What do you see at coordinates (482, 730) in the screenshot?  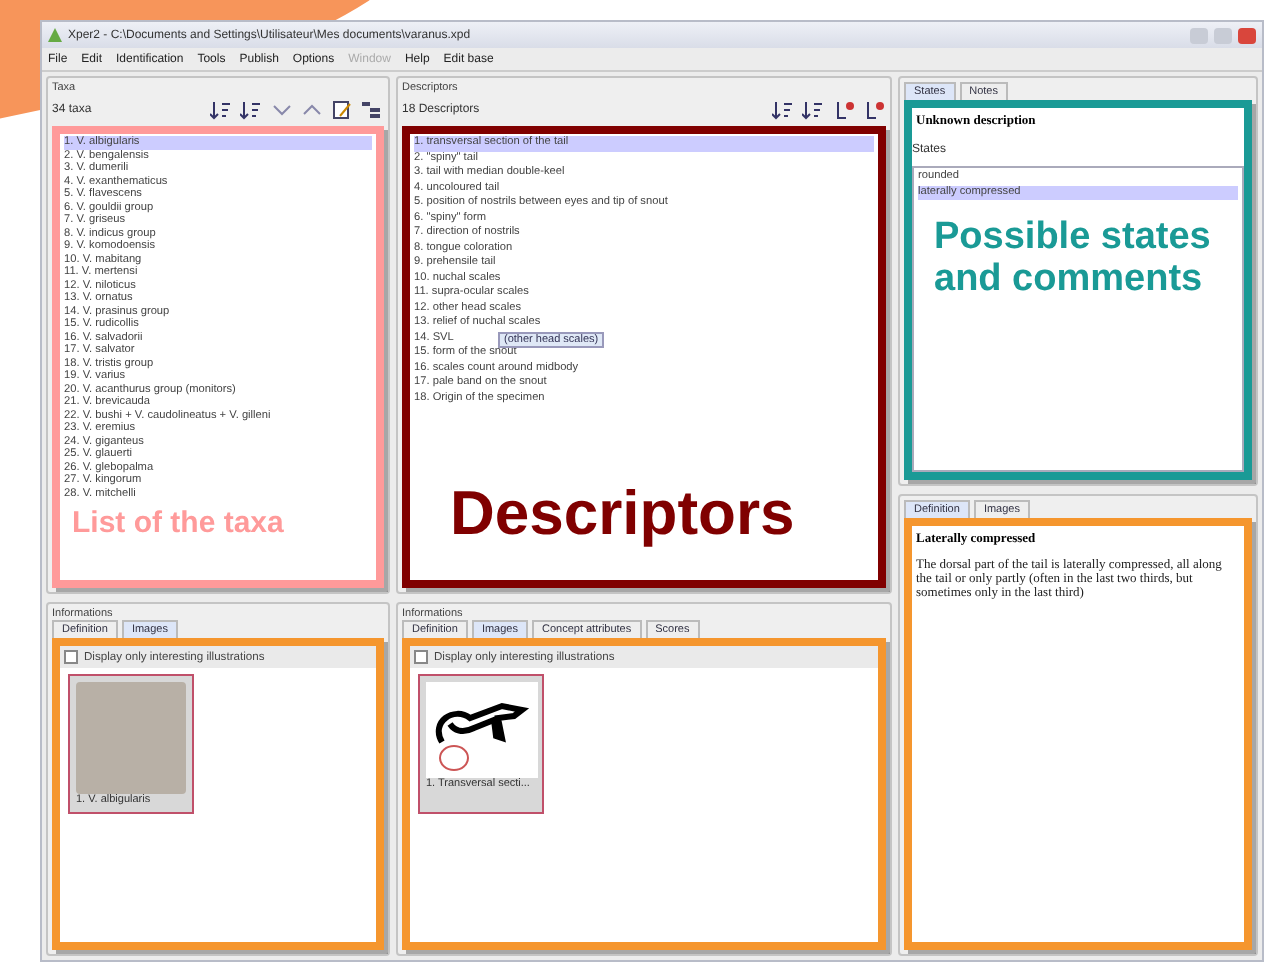 I see `lizard-drawing` at bounding box center [482, 730].